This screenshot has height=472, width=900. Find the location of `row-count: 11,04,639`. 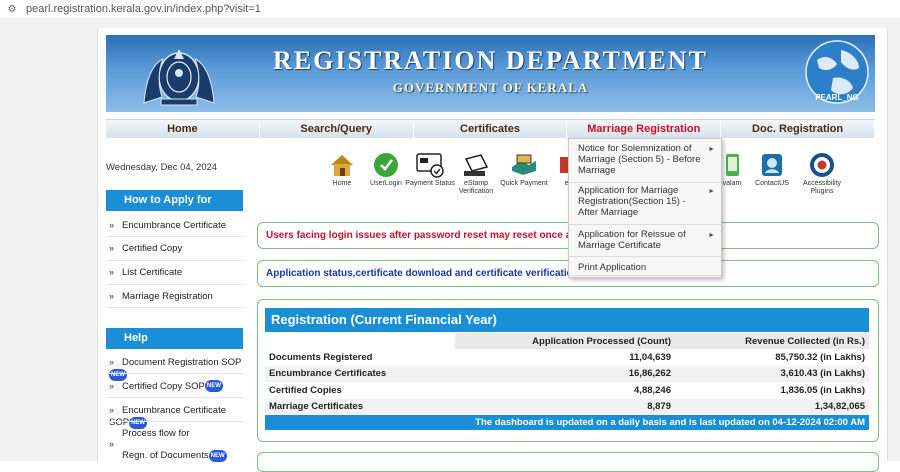

row-count: 11,04,639 is located at coordinates (565, 357).